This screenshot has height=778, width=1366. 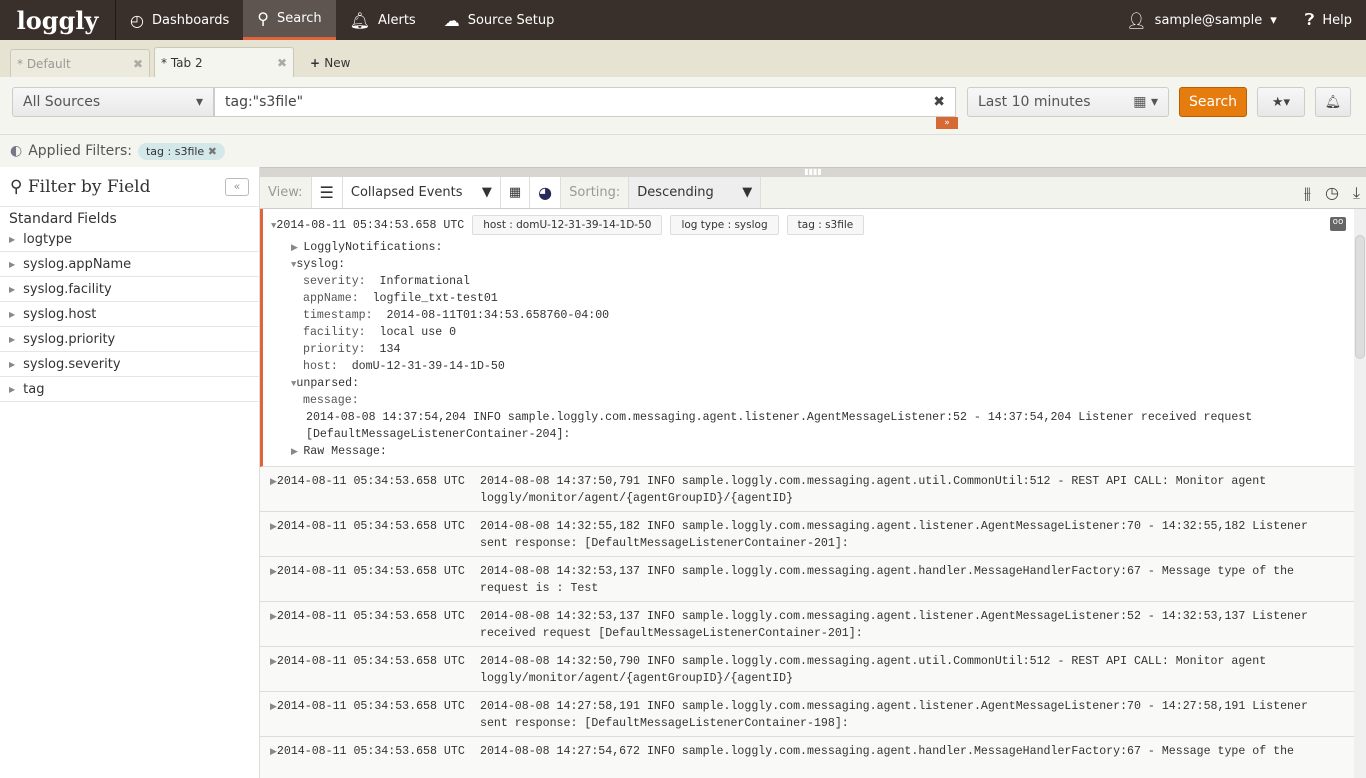 I want to click on field-item: ▶ syslog.priority, so click(x=129, y=339).